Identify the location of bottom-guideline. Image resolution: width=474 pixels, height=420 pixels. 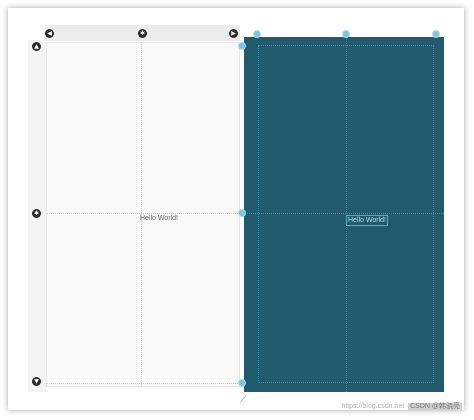
(143, 383).